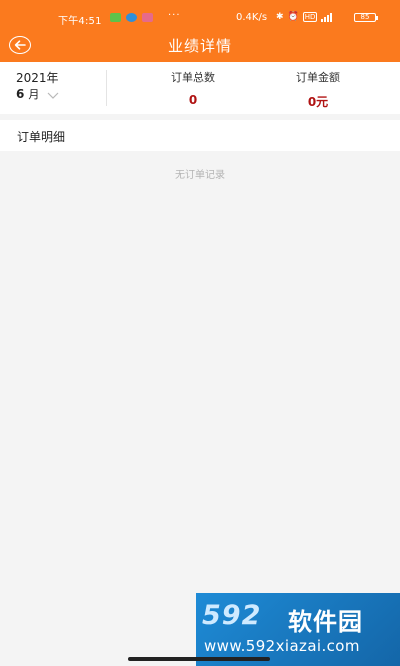 The height and width of the screenshot is (666, 400). What do you see at coordinates (147, 17) in the screenshot?
I see `mail-icon` at bounding box center [147, 17].